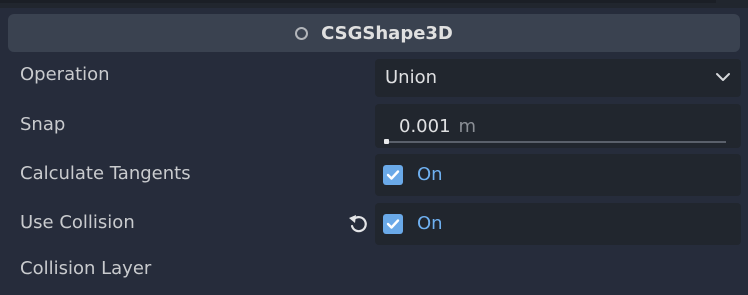  Describe the element at coordinates (374, 78) in the screenshot. I see `property-row-operation: Operation Union` at that location.